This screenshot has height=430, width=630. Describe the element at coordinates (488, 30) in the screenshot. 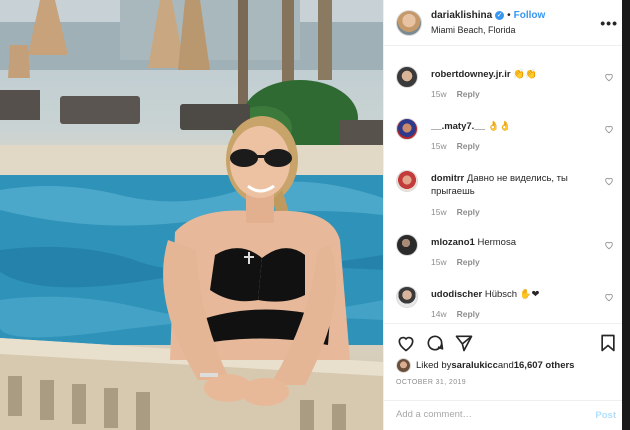

I see `post-location: Miami Beach, Florida` at that location.